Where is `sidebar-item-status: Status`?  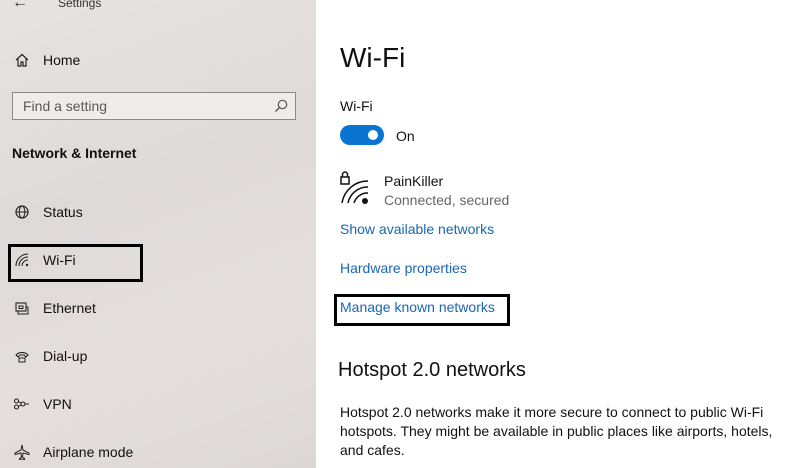
sidebar-item-status: Status is located at coordinates (47, 212).